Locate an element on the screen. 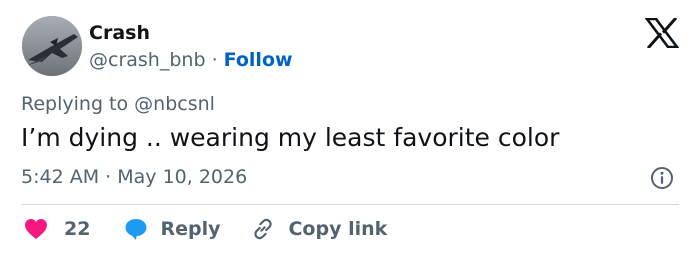 The image size is (700, 256). tweet-date: May 10, 2026 is located at coordinates (182, 177).